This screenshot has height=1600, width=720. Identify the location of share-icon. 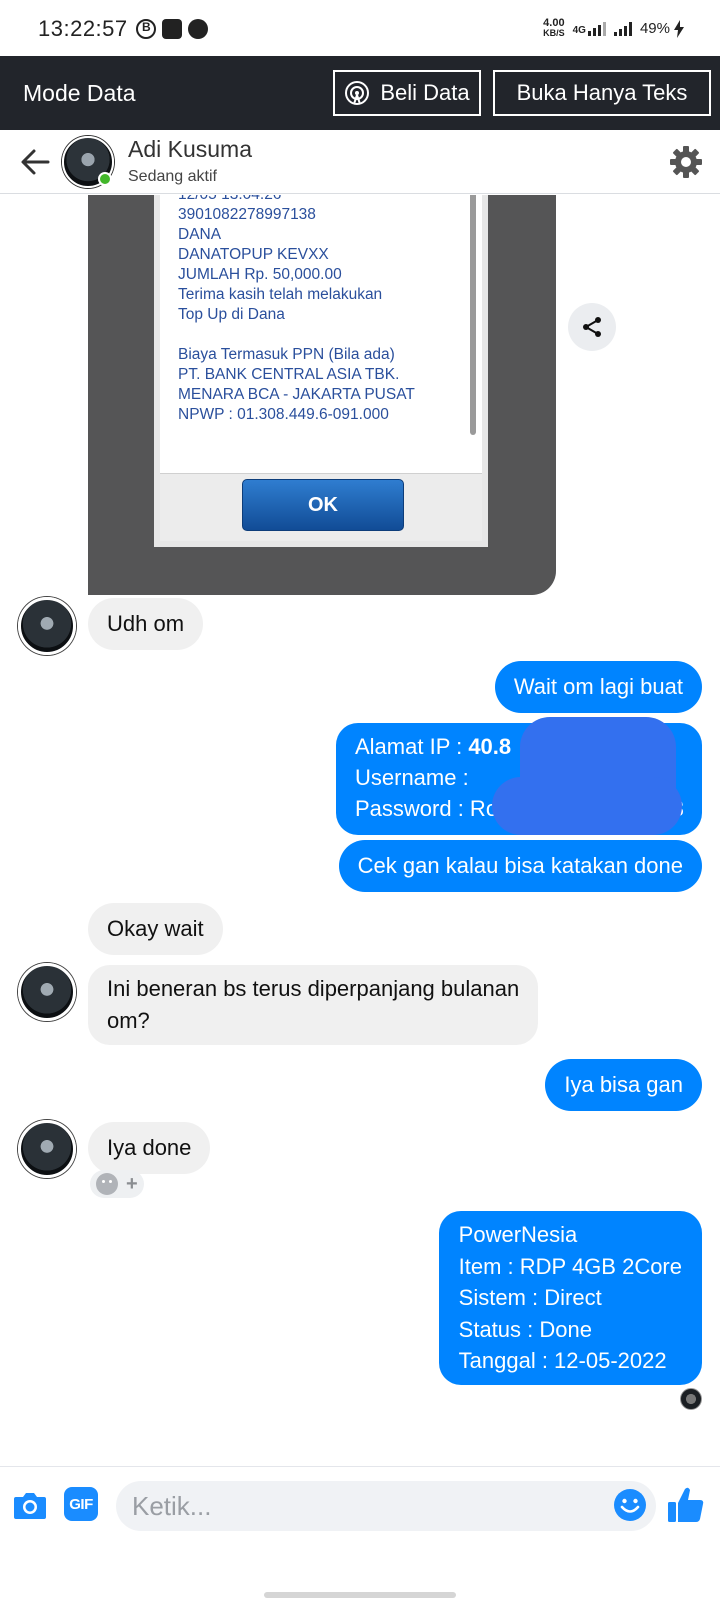
(592, 327).